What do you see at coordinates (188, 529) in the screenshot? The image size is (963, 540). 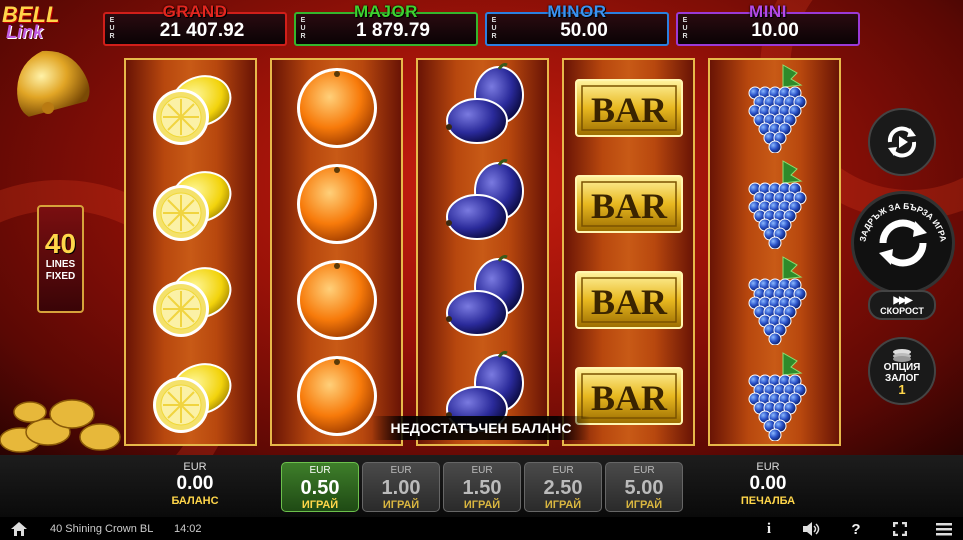 I see `clock: 14:02` at bounding box center [188, 529].